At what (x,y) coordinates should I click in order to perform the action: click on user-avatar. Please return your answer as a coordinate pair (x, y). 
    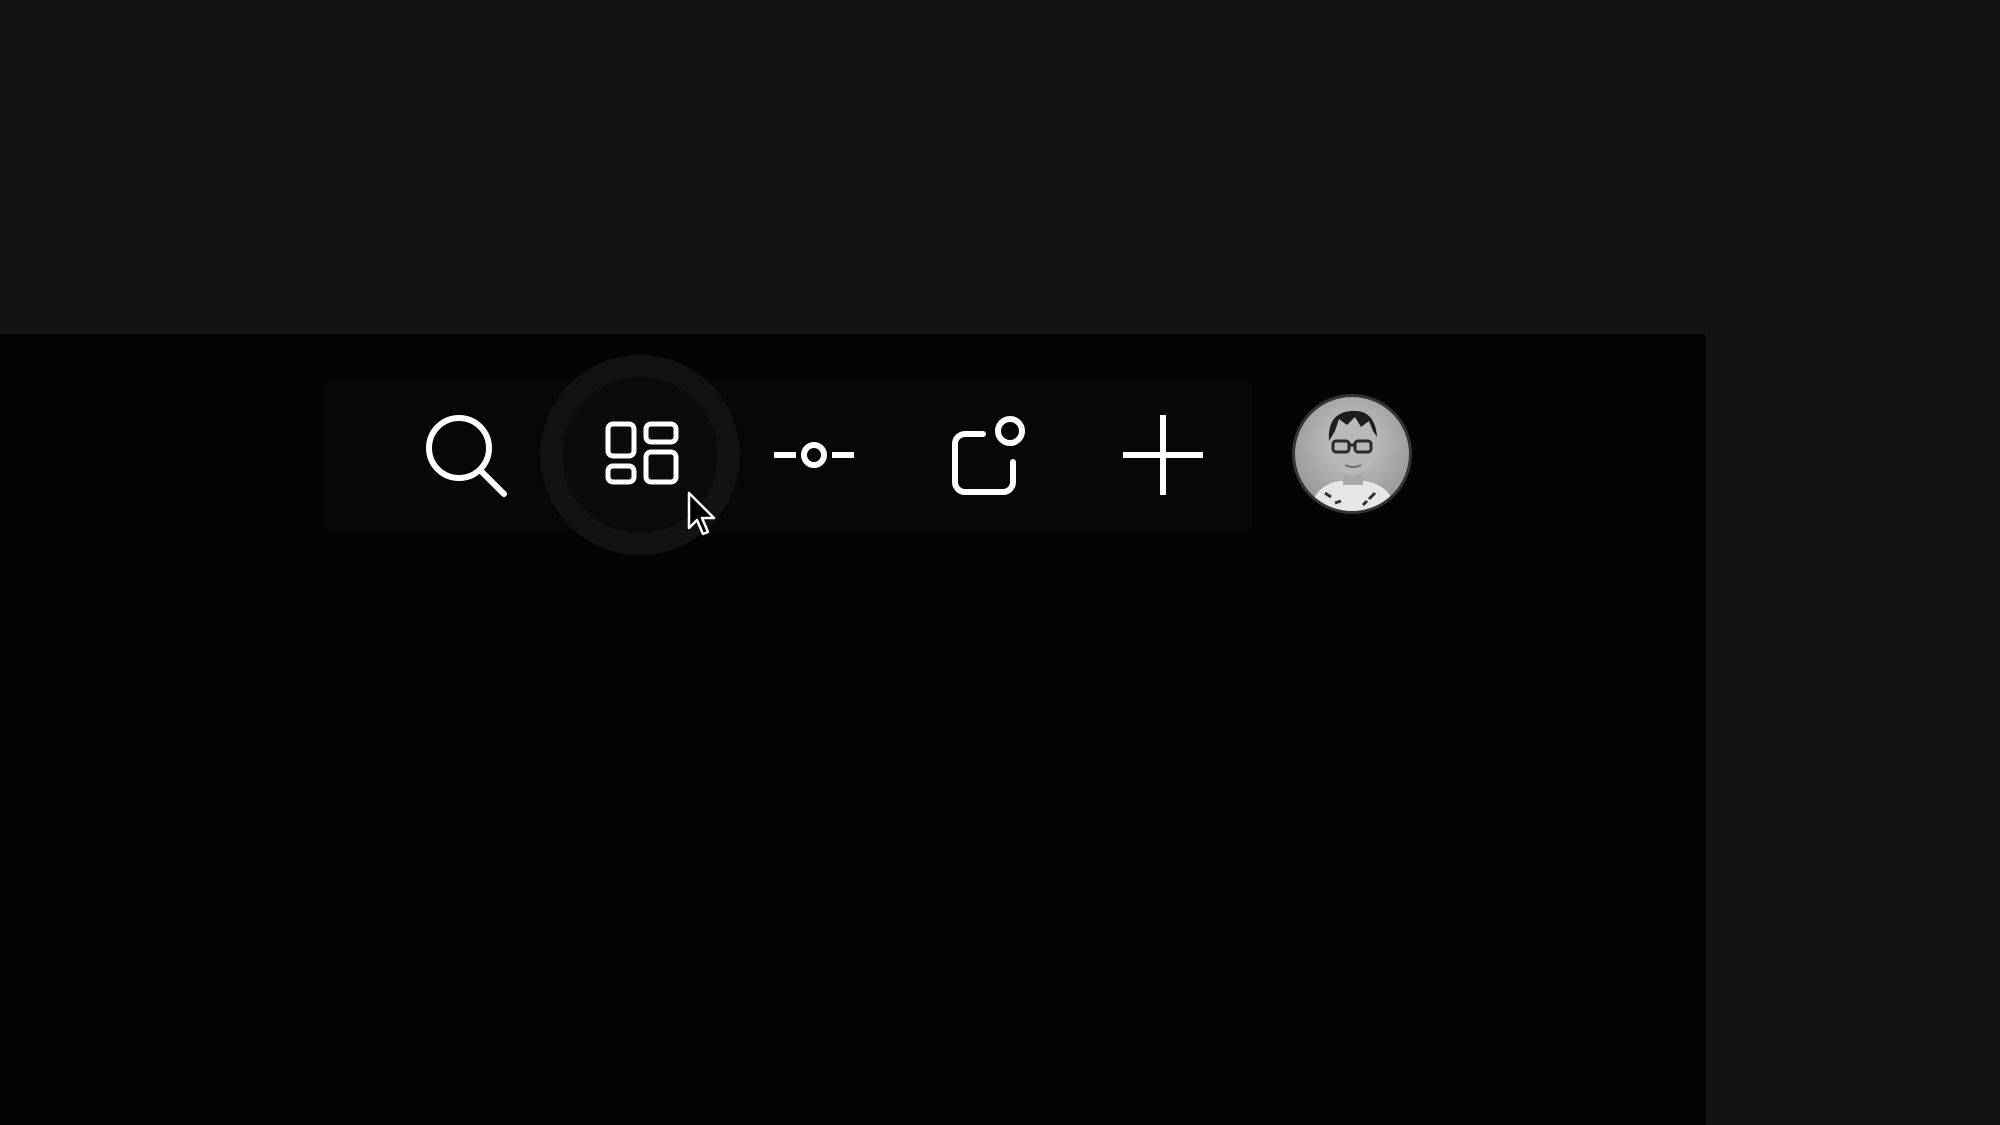
    Looking at the image, I should click on (1352, 454).